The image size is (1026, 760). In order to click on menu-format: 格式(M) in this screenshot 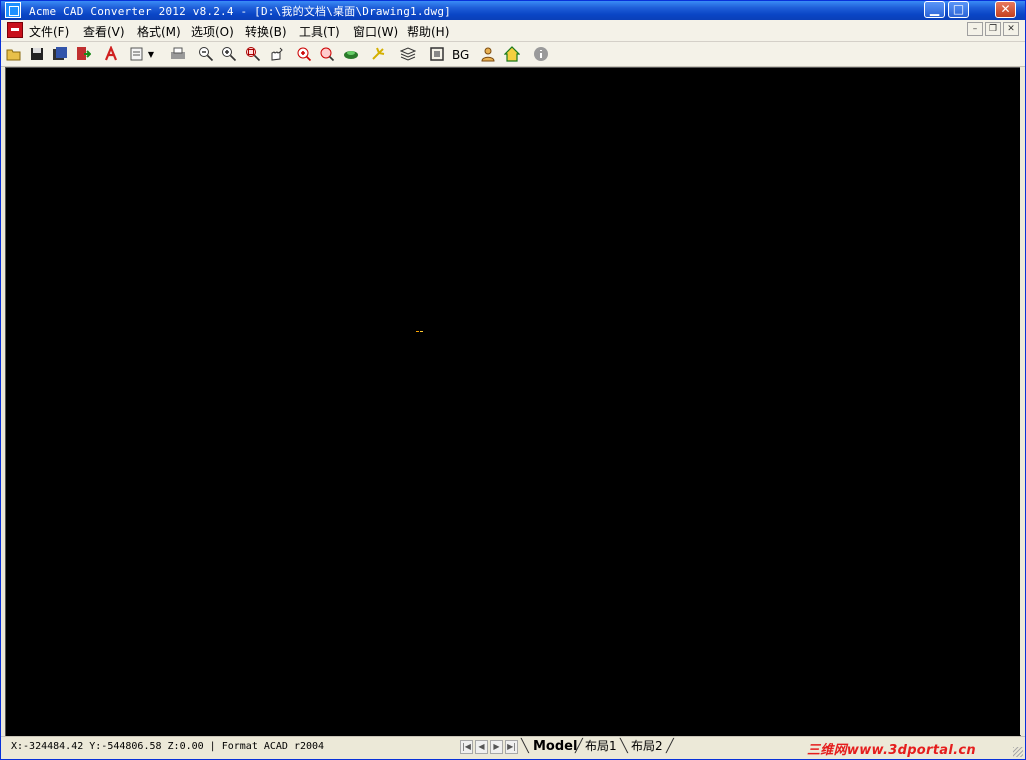, I will do `click(159, 31)`.